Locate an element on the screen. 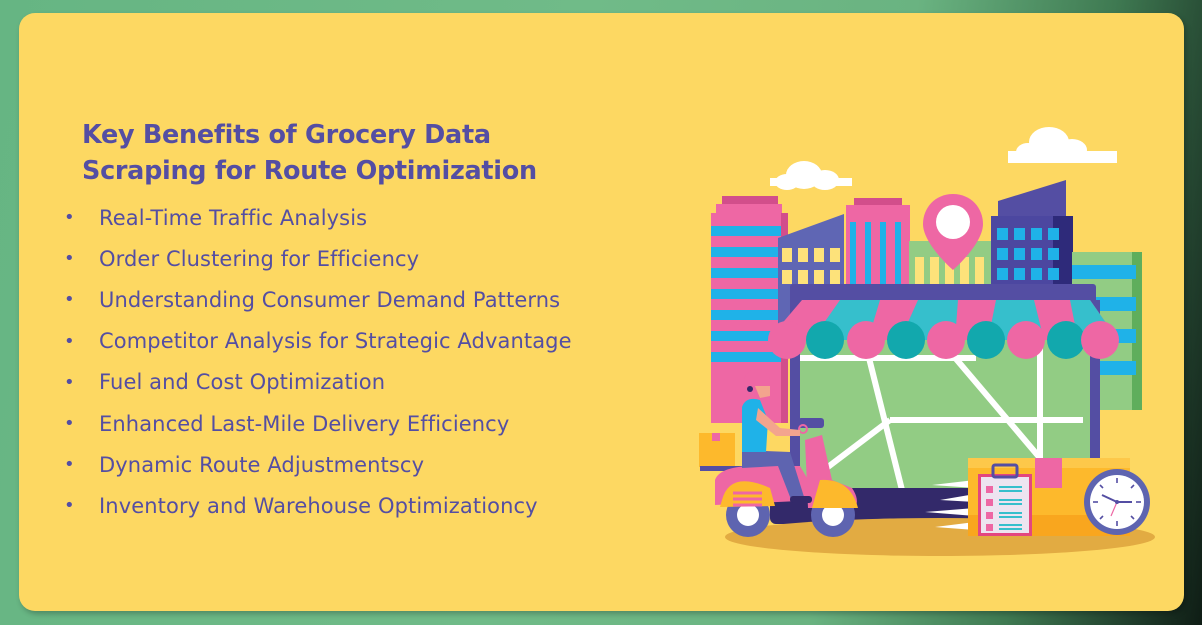 This screenshot has height=625, width=1202. list-item: • Dynamic Route Adjustmentscy is located at coordinates (316, 464).